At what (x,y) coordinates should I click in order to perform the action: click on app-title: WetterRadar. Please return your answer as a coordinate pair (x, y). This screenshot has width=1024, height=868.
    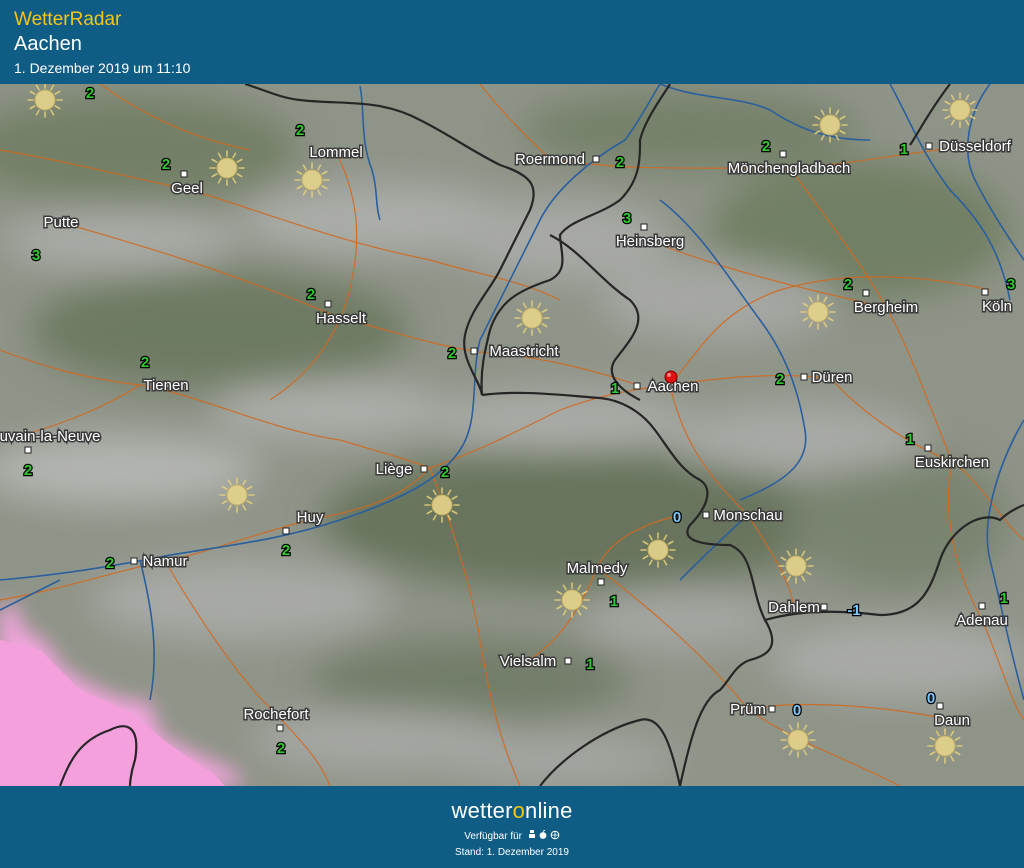
    Looking at the image, I should click on (68, 19).